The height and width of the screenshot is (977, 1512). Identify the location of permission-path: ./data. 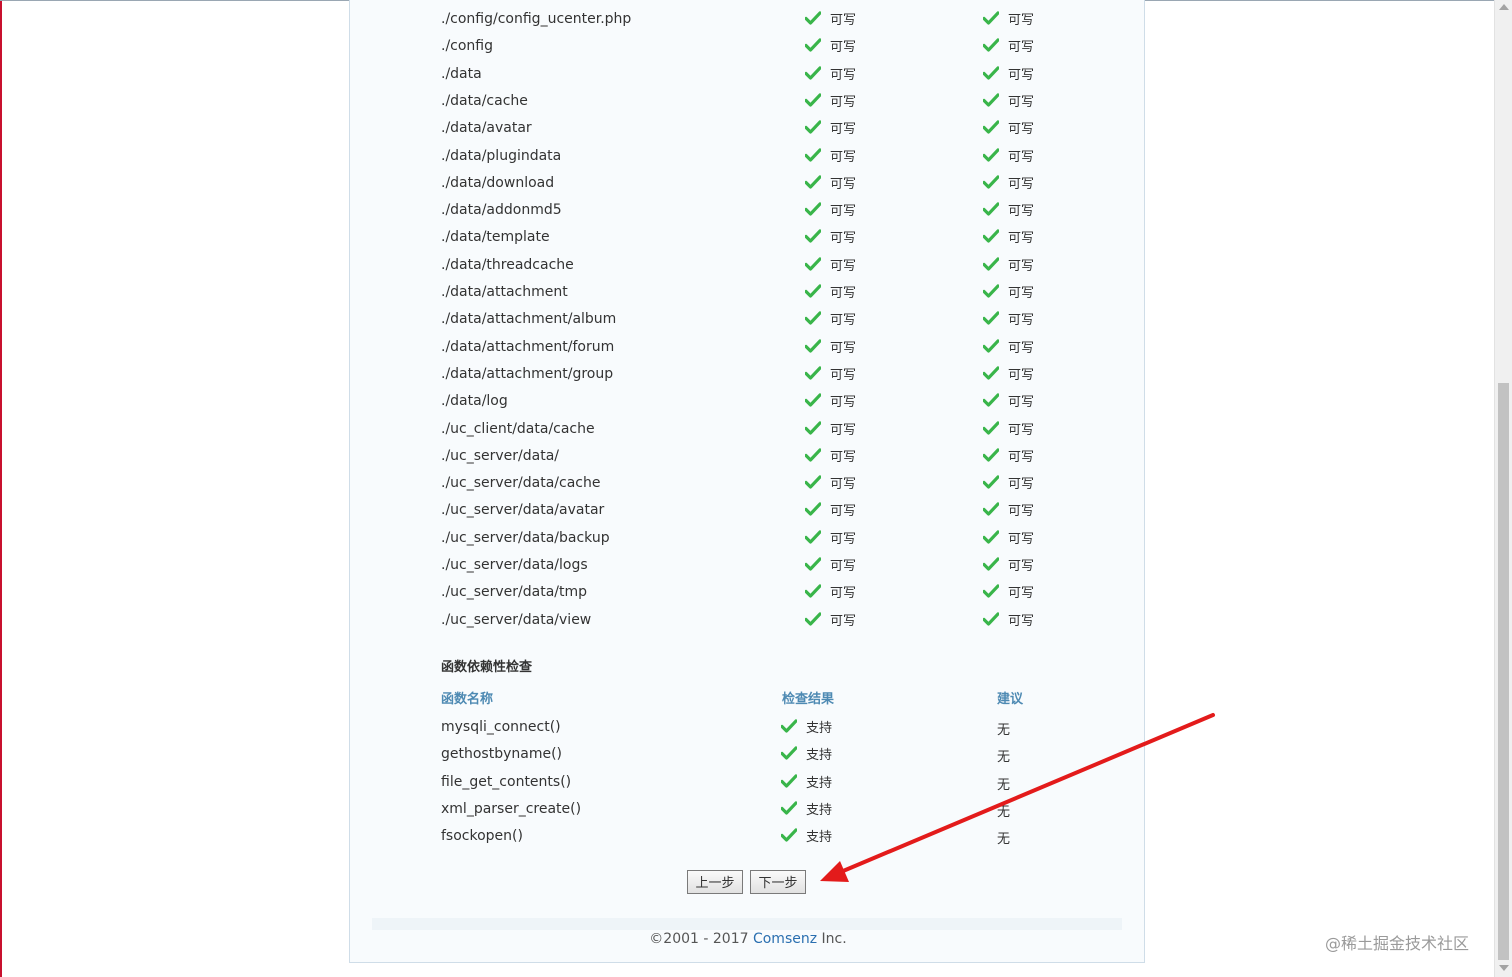
(461, 73).